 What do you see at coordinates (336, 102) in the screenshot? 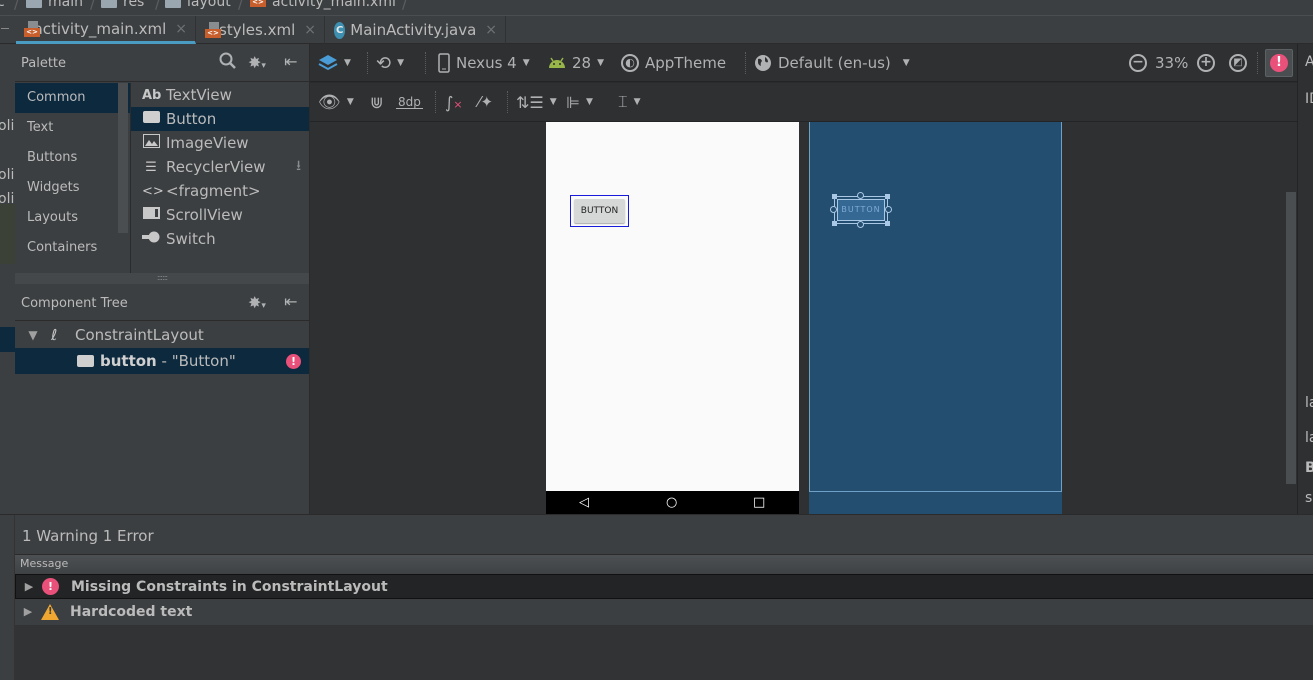
I see `view-options-button: 👁 ▼` at bounding box center [336, 102].